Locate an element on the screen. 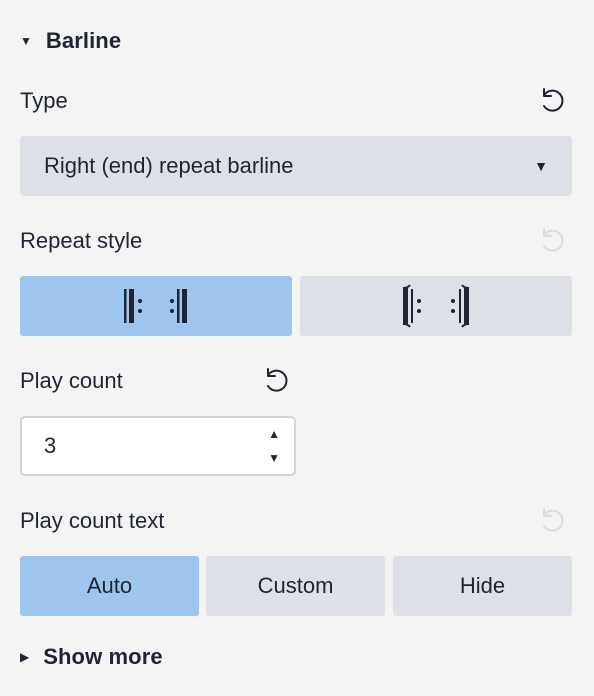 The width and height of the screenshot is (594, 696). play-count-label: Play count is located at coordinates (71, 380).